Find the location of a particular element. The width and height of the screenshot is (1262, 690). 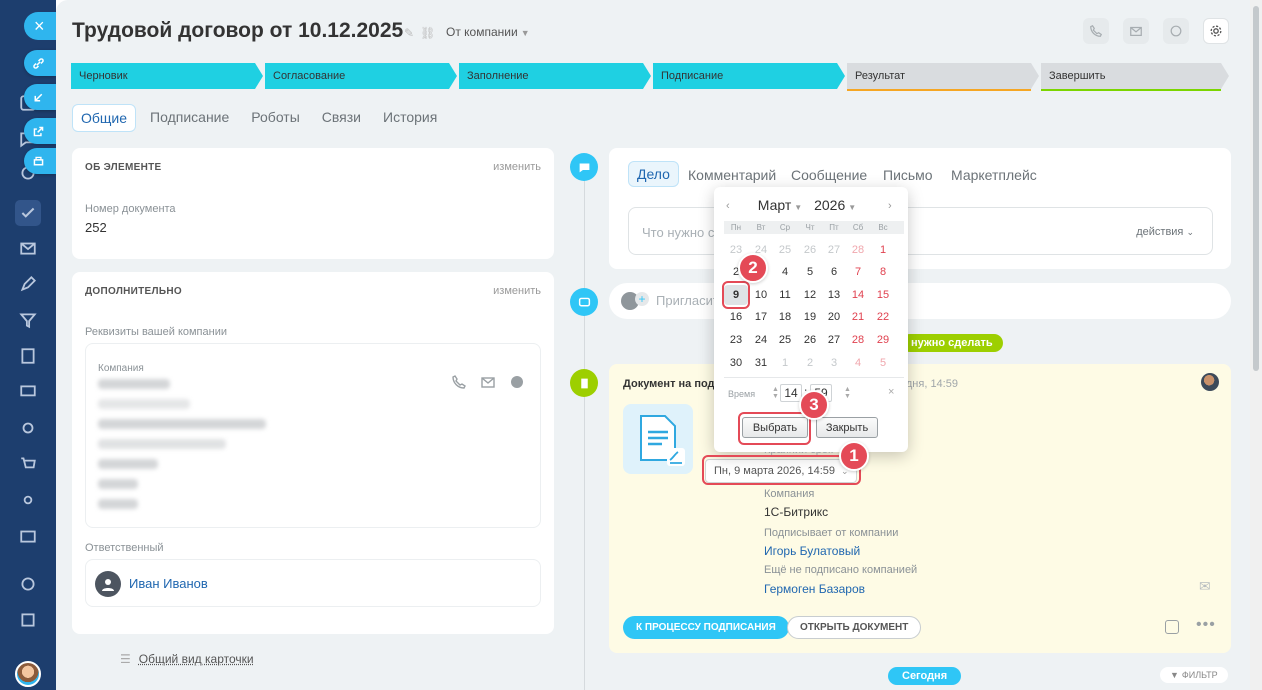

minimize-button is located at coordinates (40, 97).